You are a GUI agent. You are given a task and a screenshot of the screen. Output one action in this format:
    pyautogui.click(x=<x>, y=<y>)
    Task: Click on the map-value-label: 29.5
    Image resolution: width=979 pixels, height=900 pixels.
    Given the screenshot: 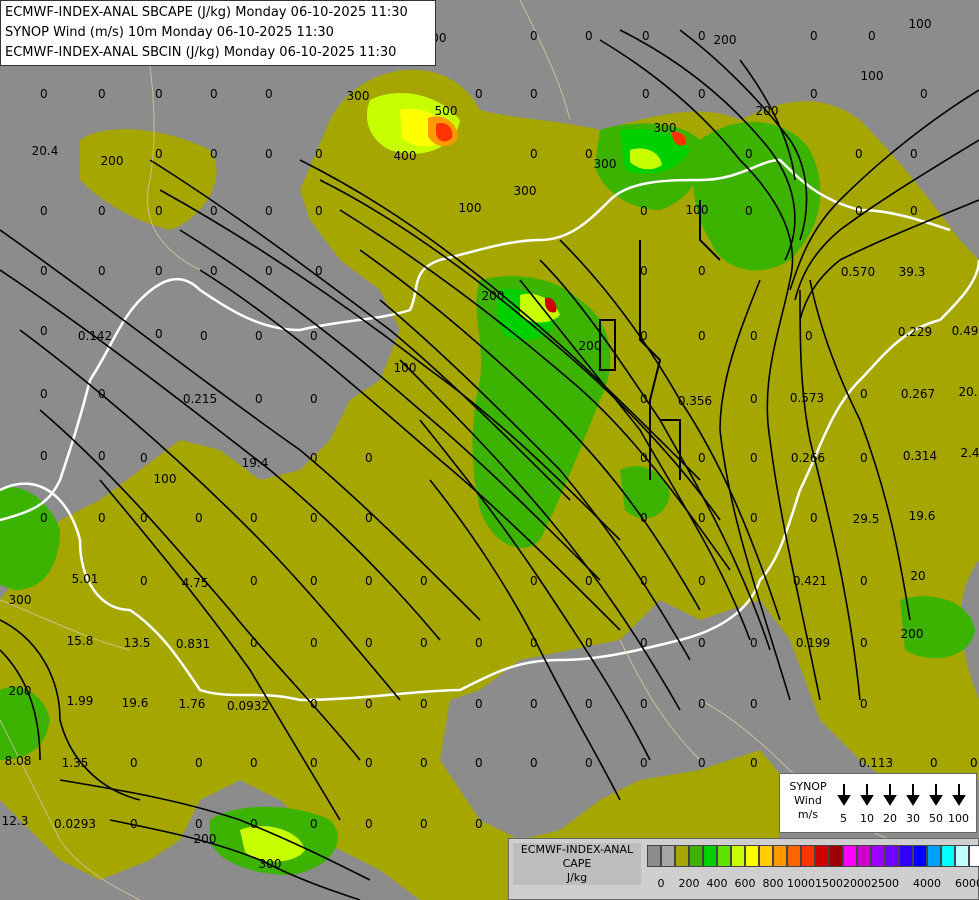 What is the action you would take?
    pyautogui.click(x=866, y=519)
    